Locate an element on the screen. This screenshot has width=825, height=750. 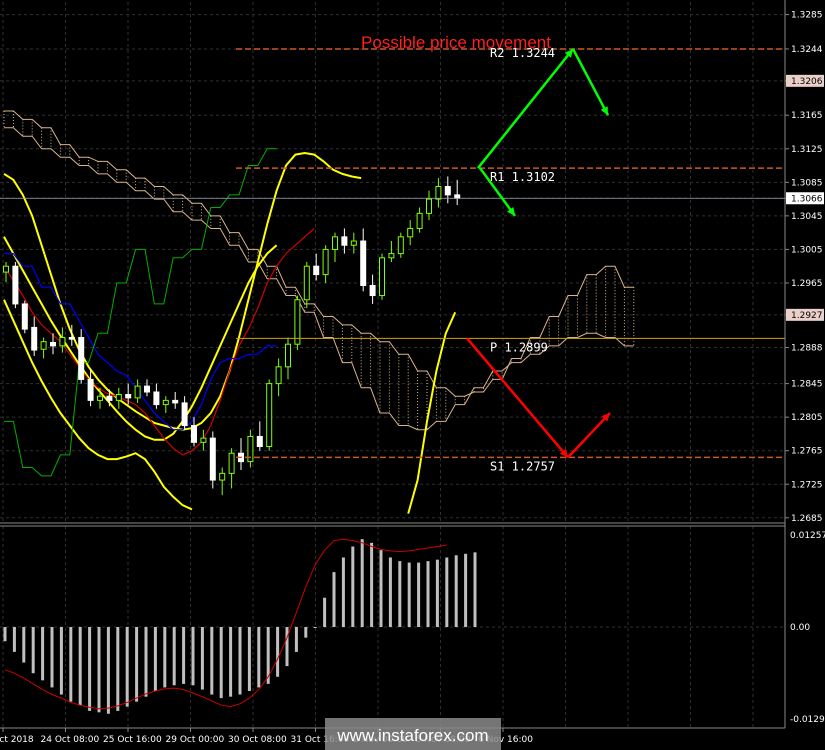
price-tick-label: 1.2965 is located at coordinates (807, 284).